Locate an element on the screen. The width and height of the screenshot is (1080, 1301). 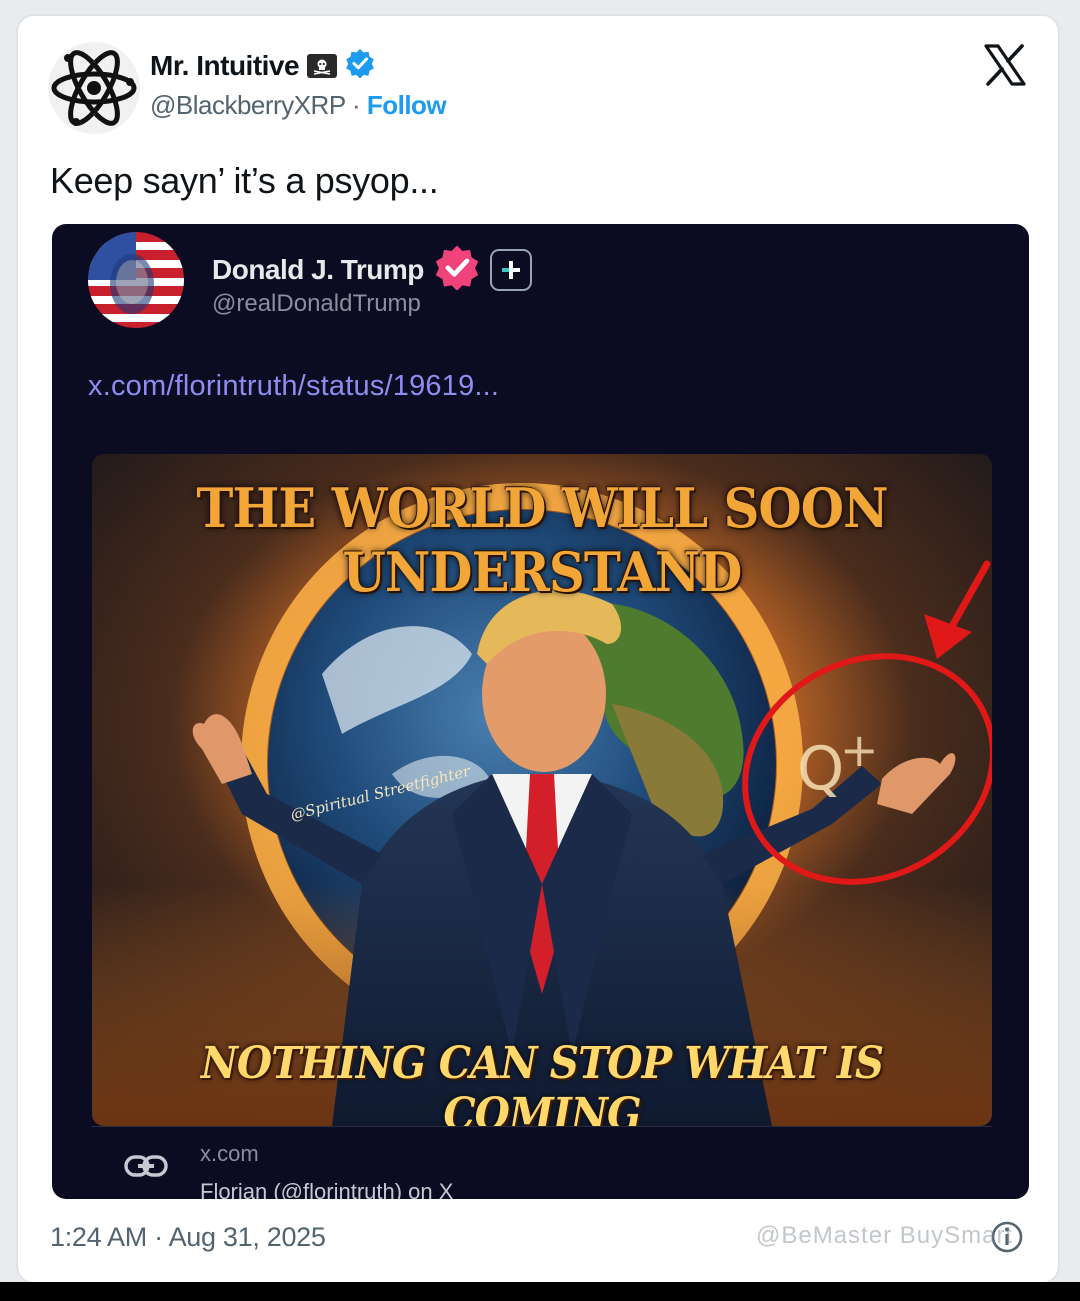
atom-icon is located at coordinates (94, 88).